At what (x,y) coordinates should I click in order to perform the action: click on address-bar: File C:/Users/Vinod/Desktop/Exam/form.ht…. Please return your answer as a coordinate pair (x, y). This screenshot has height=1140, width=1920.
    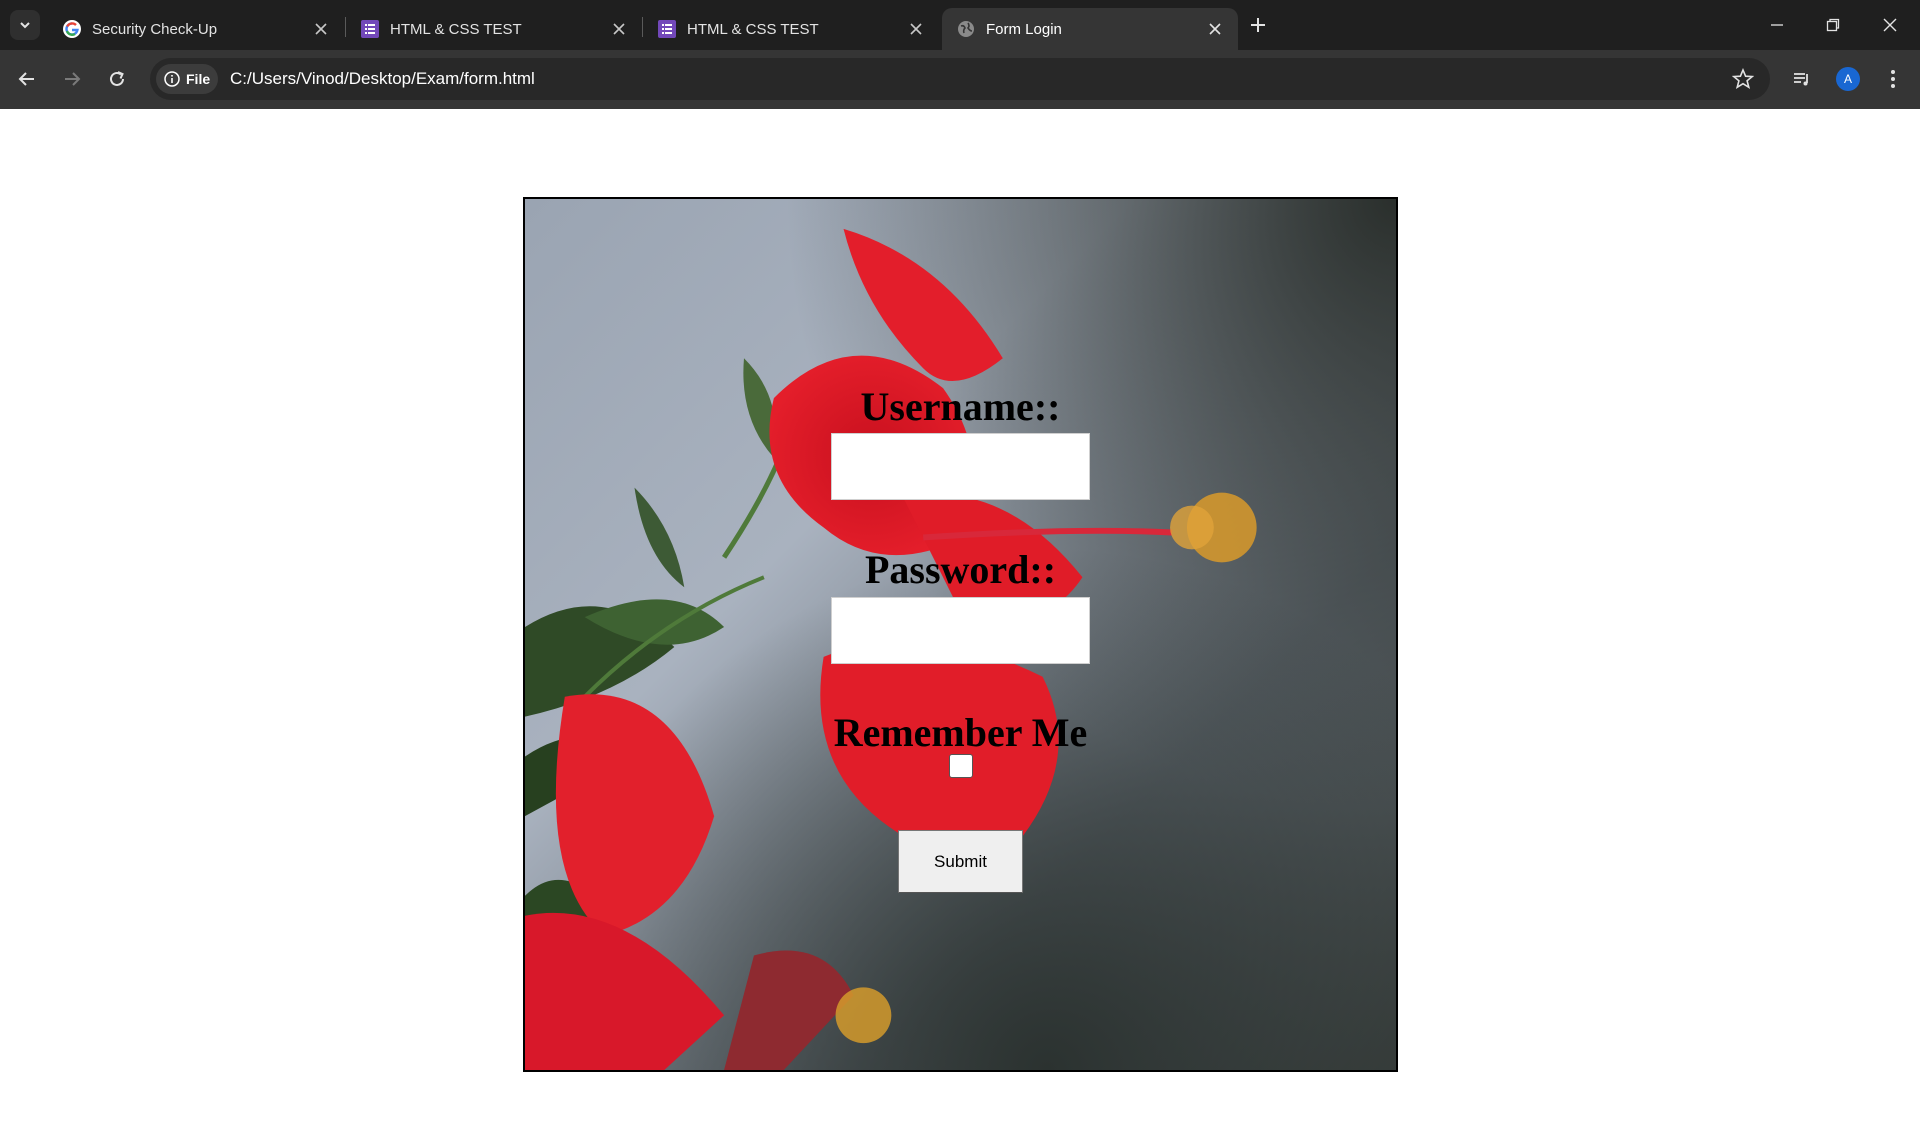
    Looking at the image, I should click on (960, 79).